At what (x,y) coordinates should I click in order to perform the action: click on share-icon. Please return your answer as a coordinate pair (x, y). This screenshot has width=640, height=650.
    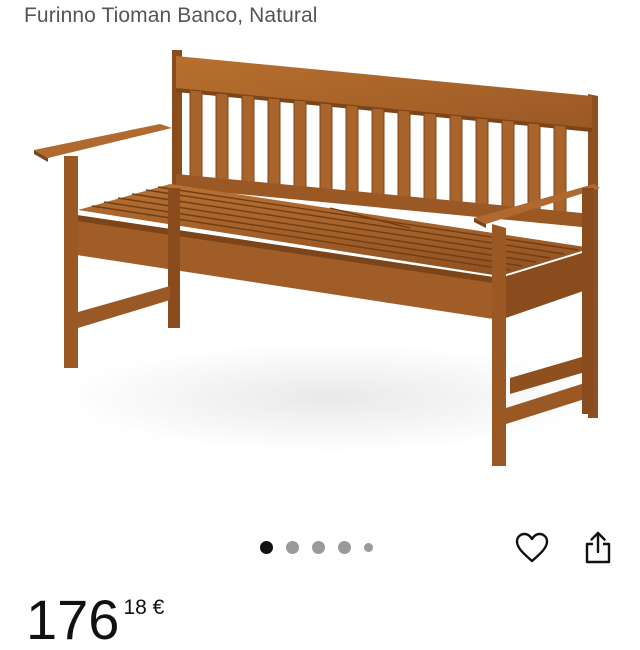
    Looking at the image, I should click on (598, 547).